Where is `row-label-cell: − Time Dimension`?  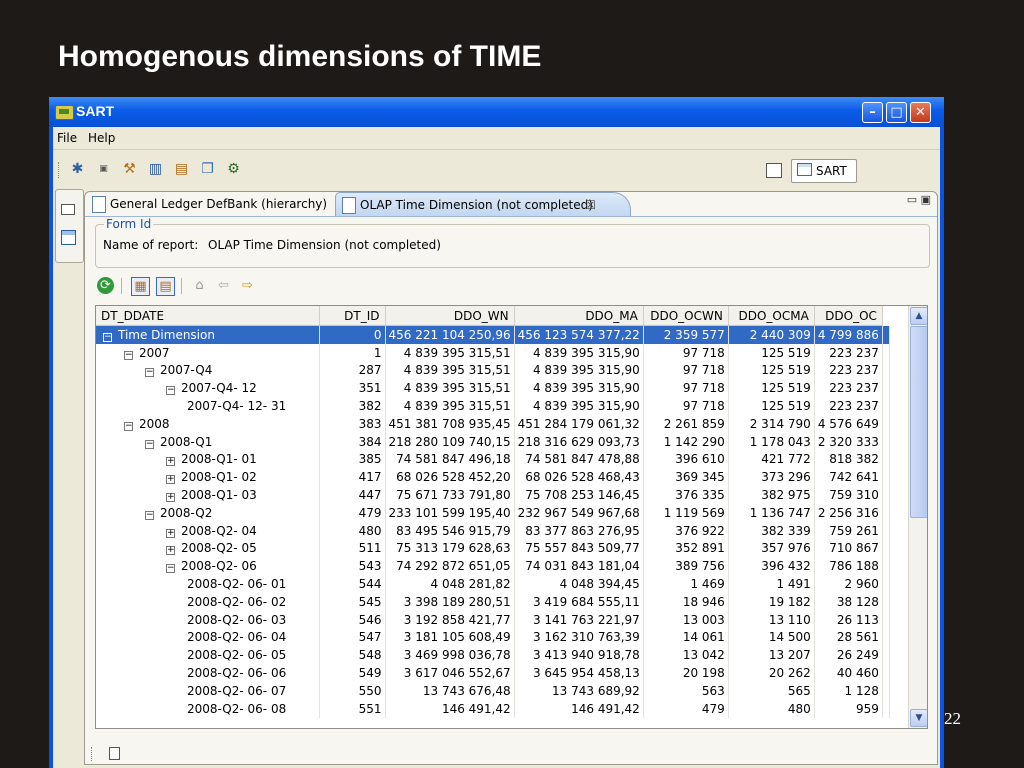 row-label-cell: − Time Dimension is located at coordinates (208, 334).